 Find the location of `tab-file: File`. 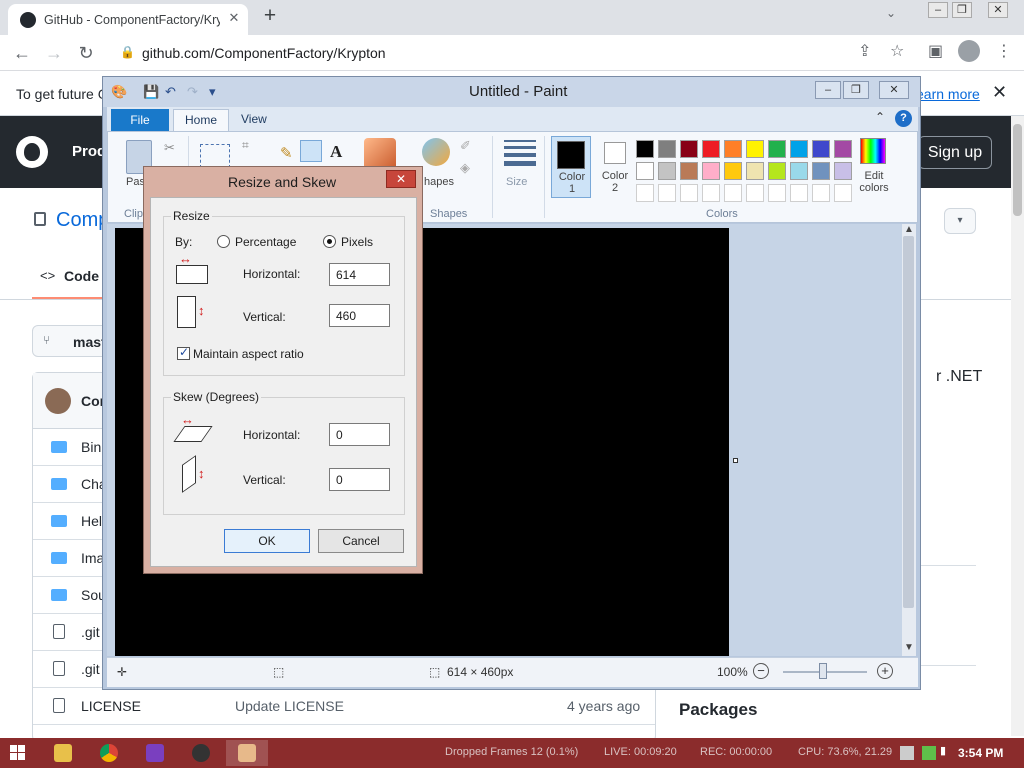

tab-file: File is located at coordinates (140, 120).